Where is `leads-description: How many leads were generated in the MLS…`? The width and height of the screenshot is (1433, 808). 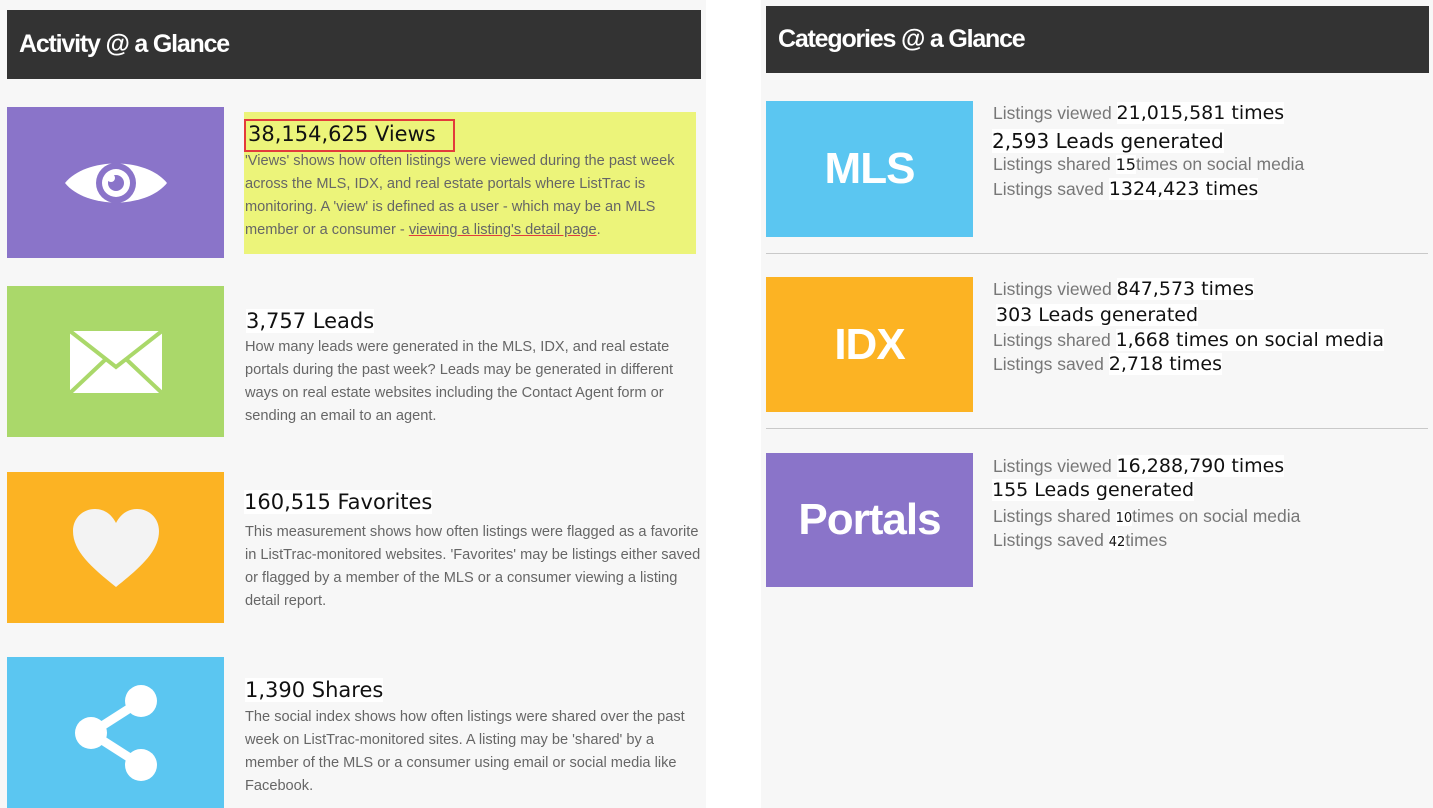
leads-description: How many leads were generated in the MLS… is located at coordinates (459, 381).